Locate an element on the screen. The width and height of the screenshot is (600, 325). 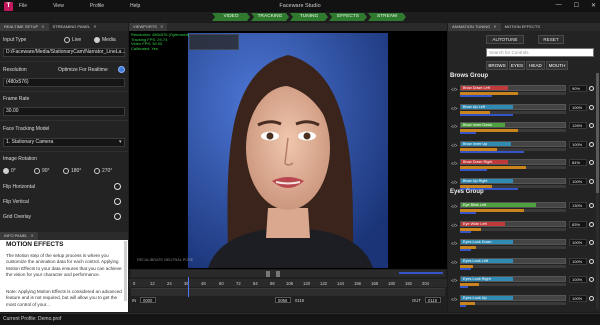
workflow-step-stream: STREAM is located at coordinates (387, 17).